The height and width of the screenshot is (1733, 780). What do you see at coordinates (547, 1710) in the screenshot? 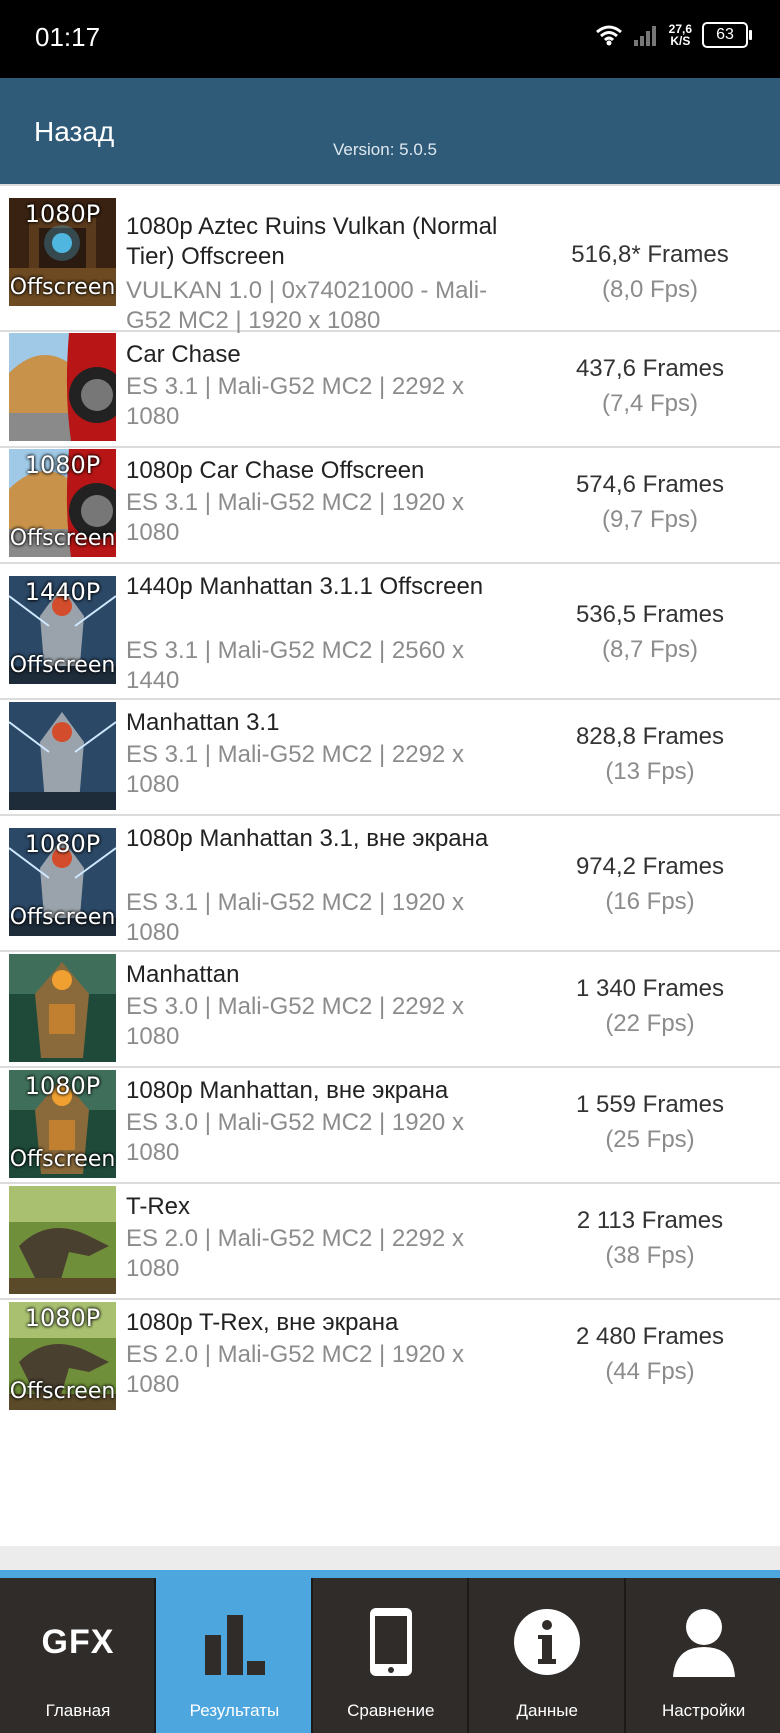
I see `nav-label: Данные` at bounding box center [547, 1710].